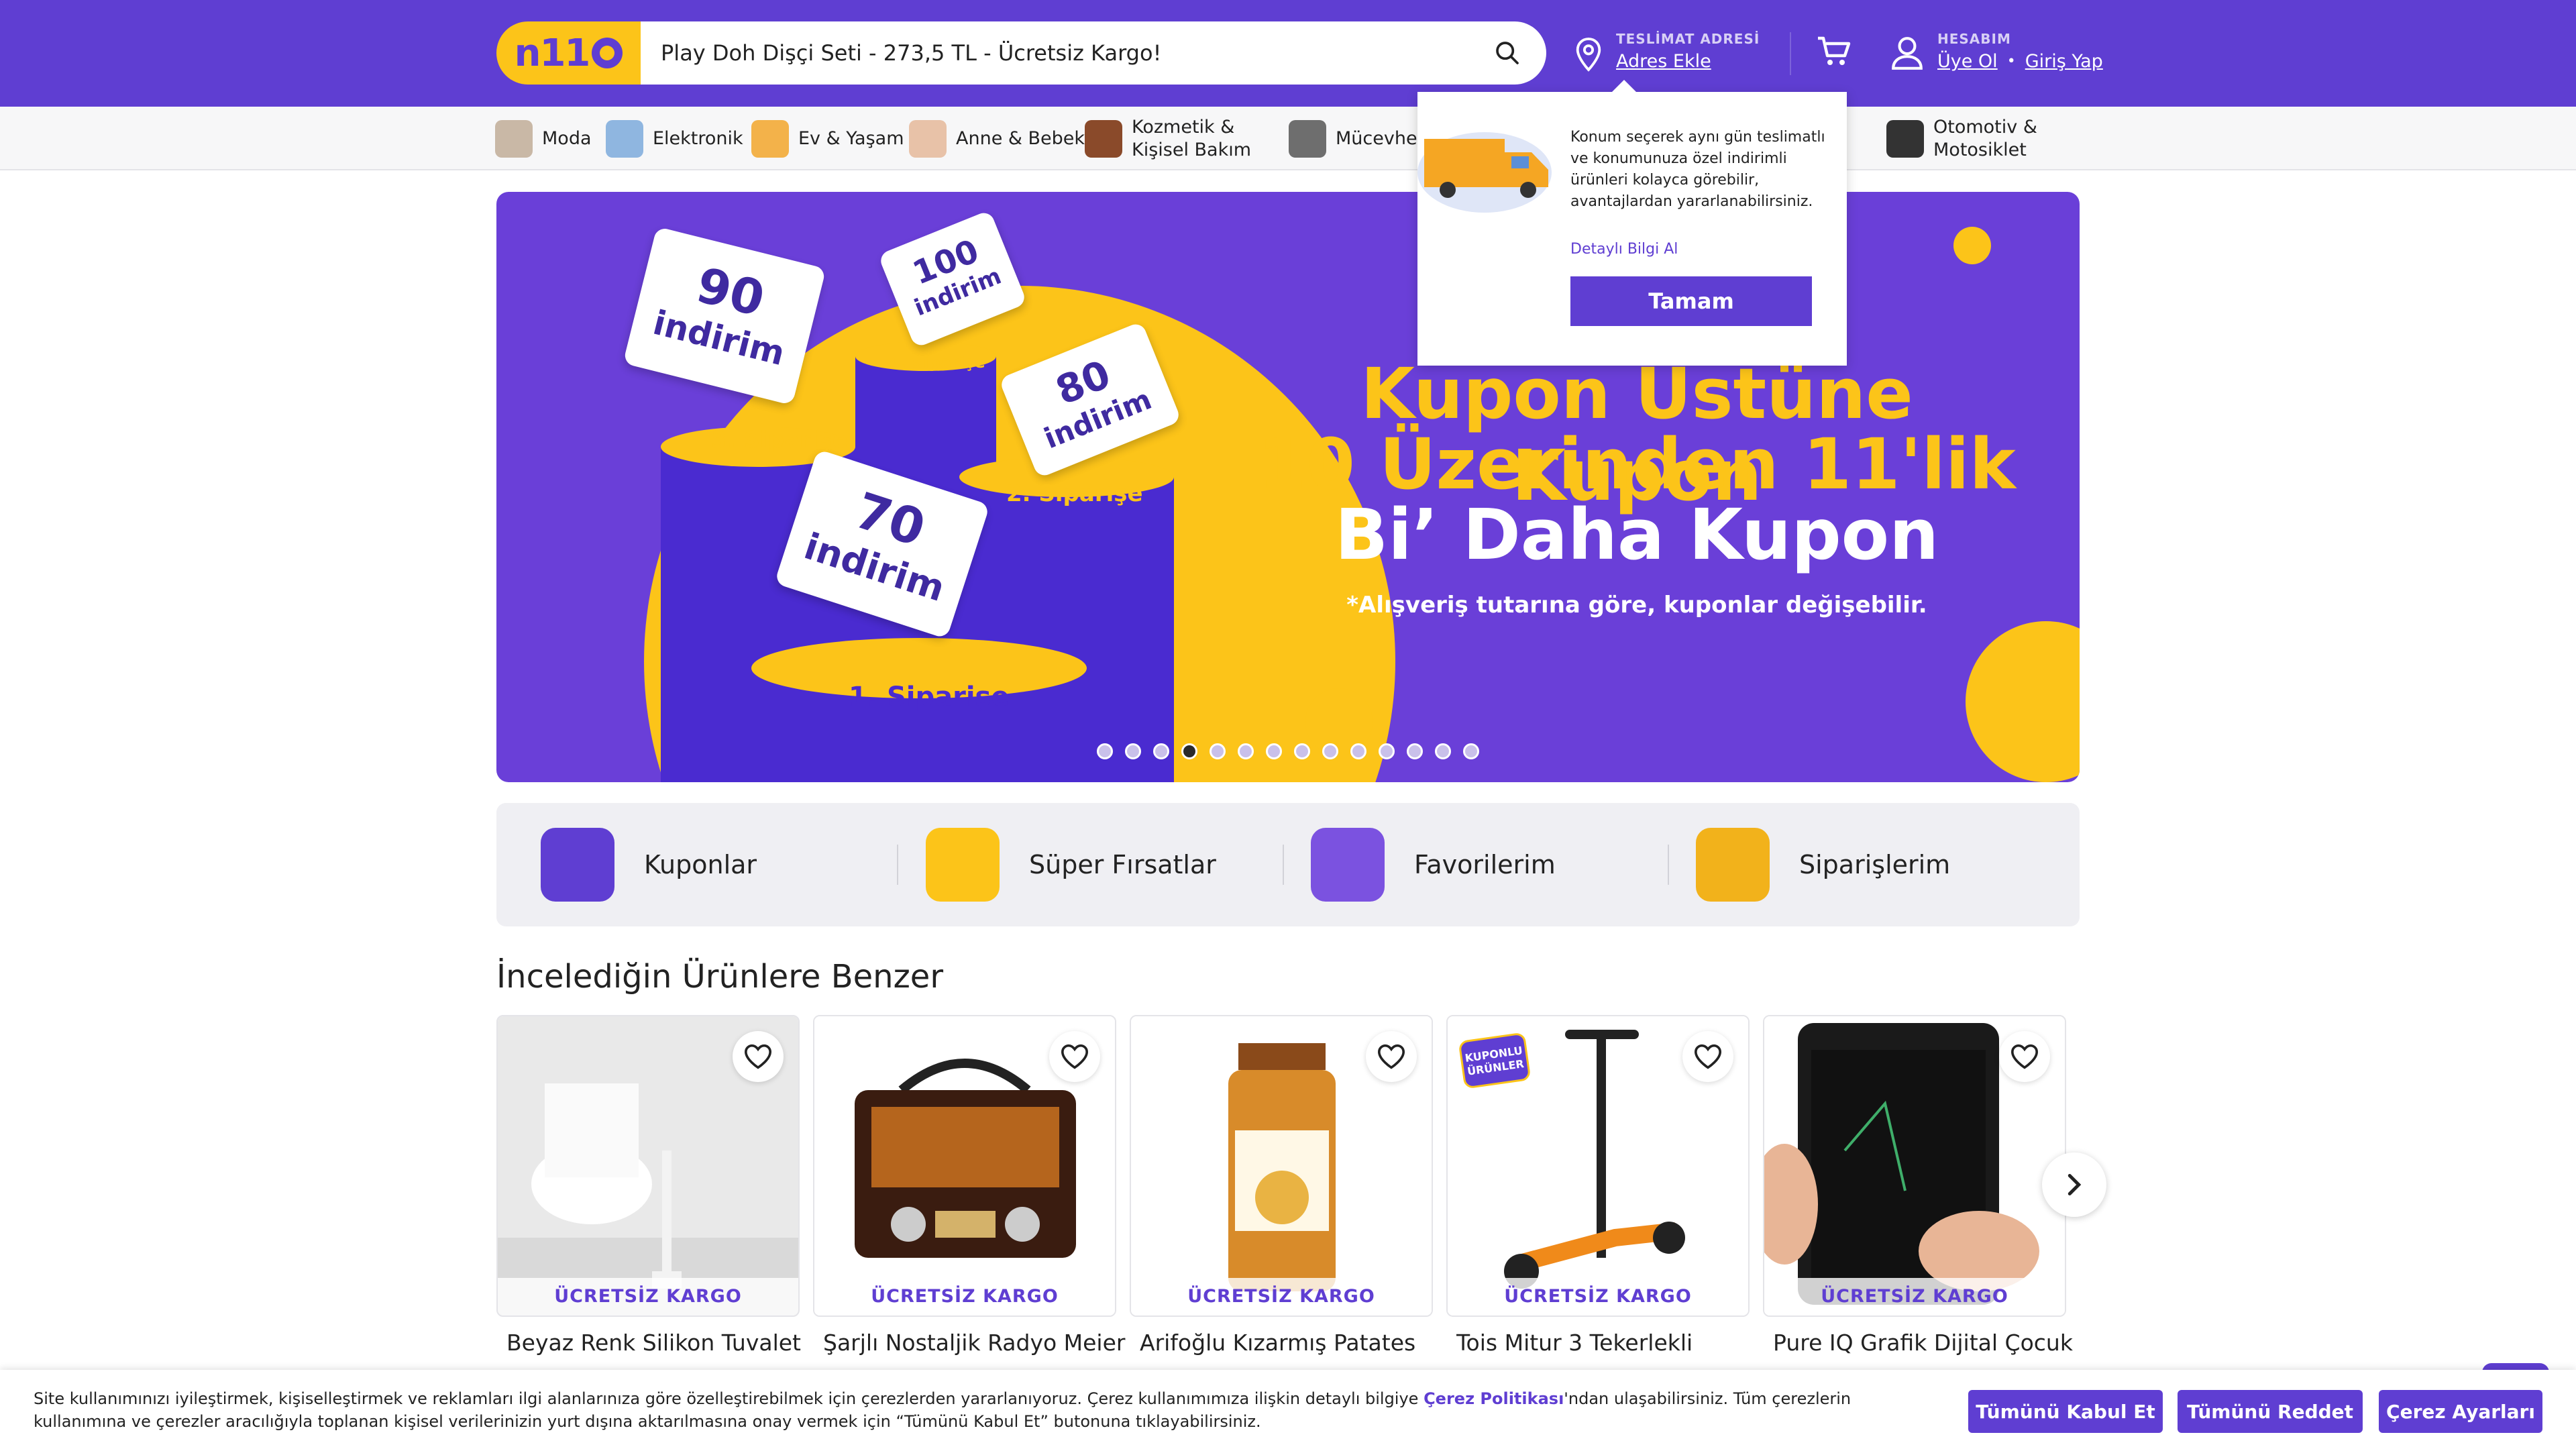 The image size is (2576, 1449). I want to click on search-input, so click(1056, 53).